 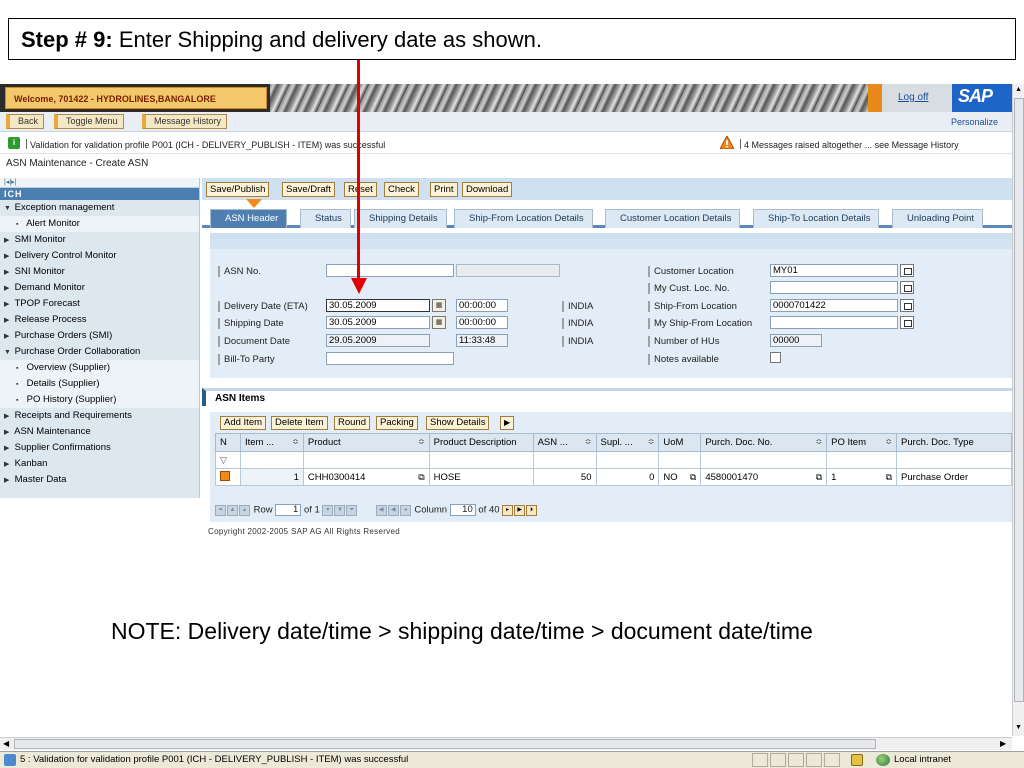 What do you see at coordinates (862, 477) in the screenshot?
I see `cell-po-item: 1 ⧉` at bounding box center [862, 477].